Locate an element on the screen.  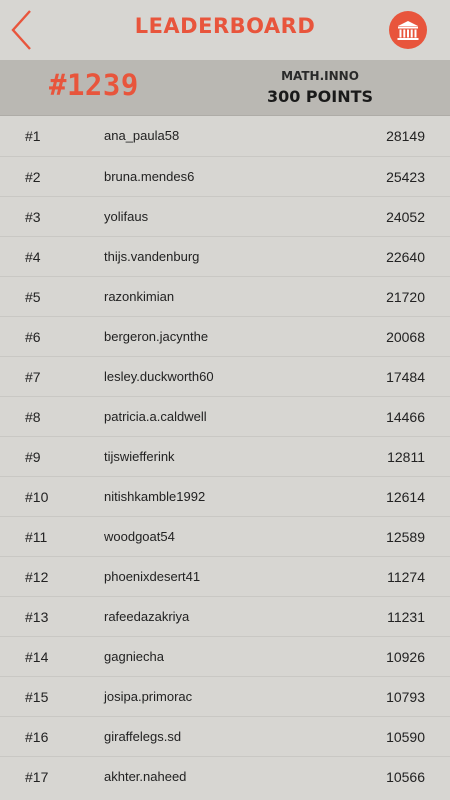
score-label: 24052 is located at coordinates (405, 217).